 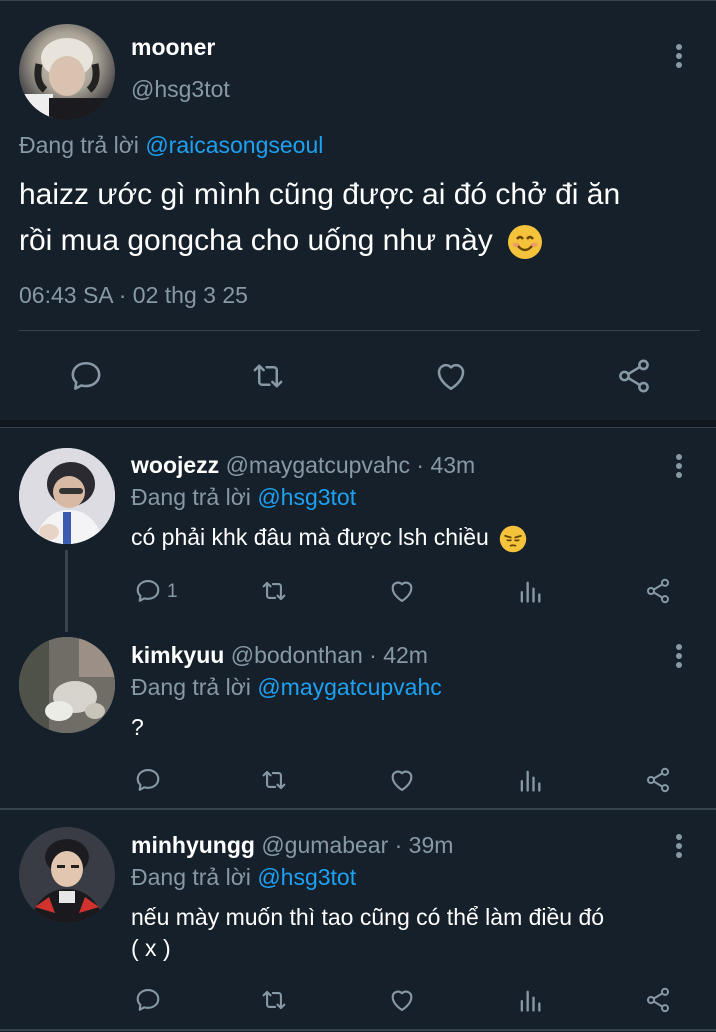 What do you see at coordinates (66, 591) in the screenshot?
I see `thread-connector-line` at bounding box center [66, 591].